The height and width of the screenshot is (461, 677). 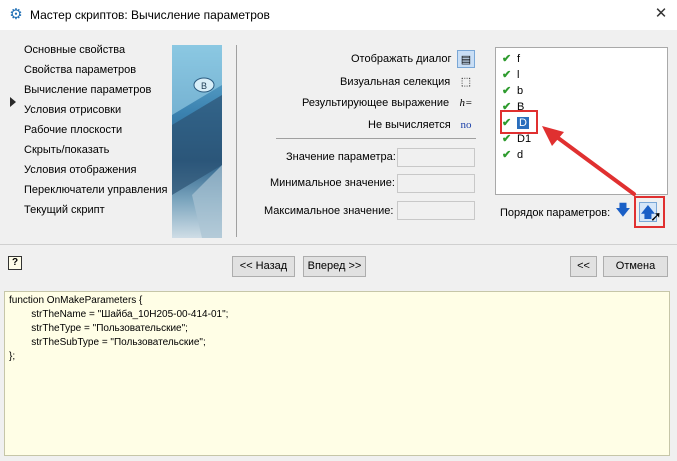 What do you see at coordinates (520, 91) in the screenshot?
I see `param-name: b` at bounding box center [520, 91].